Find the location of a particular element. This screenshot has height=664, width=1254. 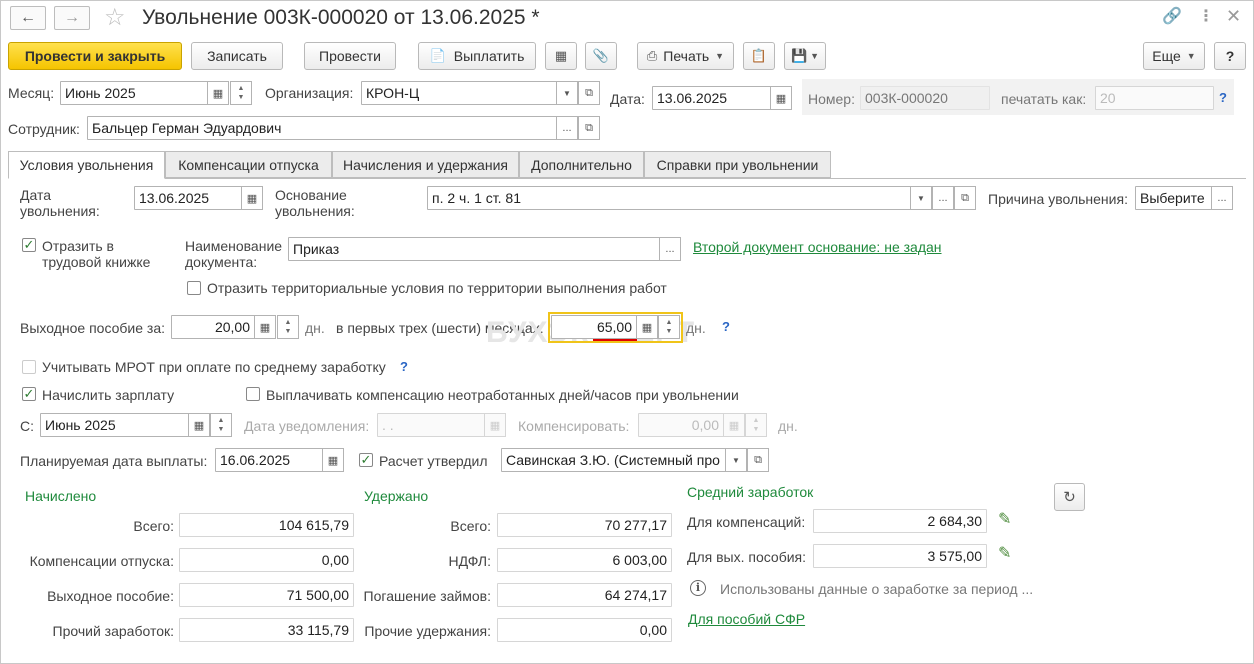

employee-open: ⧉ is located at coordinates (589, 128).